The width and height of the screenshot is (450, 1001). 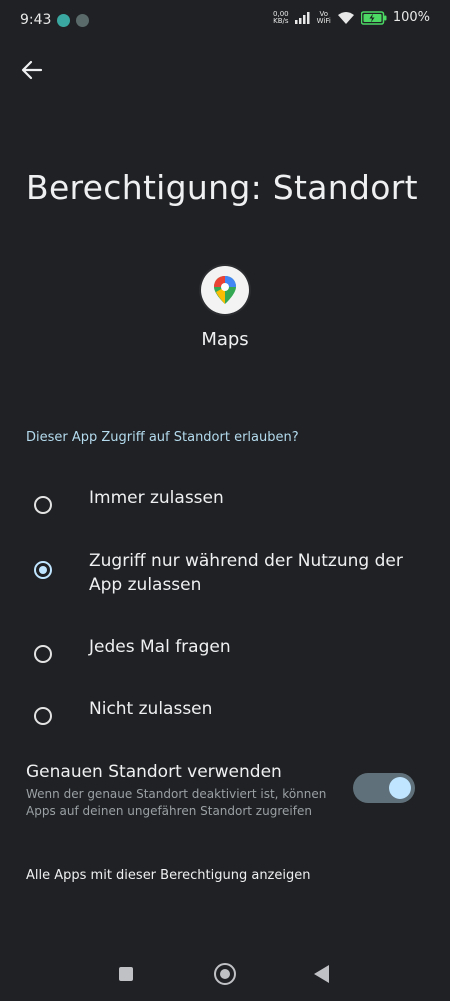 I want to click on arrow-left-icon, so click(x=32, y=70).